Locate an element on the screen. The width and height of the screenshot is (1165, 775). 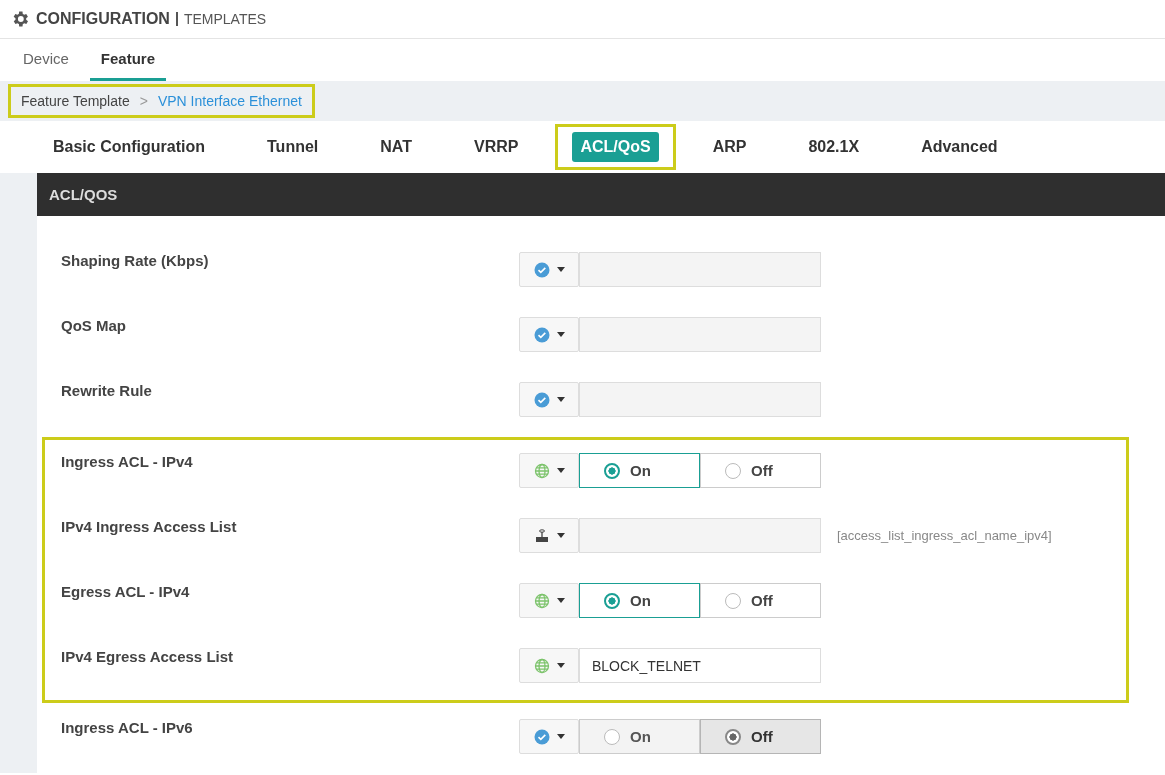
section-tab: NAT is located at coordinates (396, 147).